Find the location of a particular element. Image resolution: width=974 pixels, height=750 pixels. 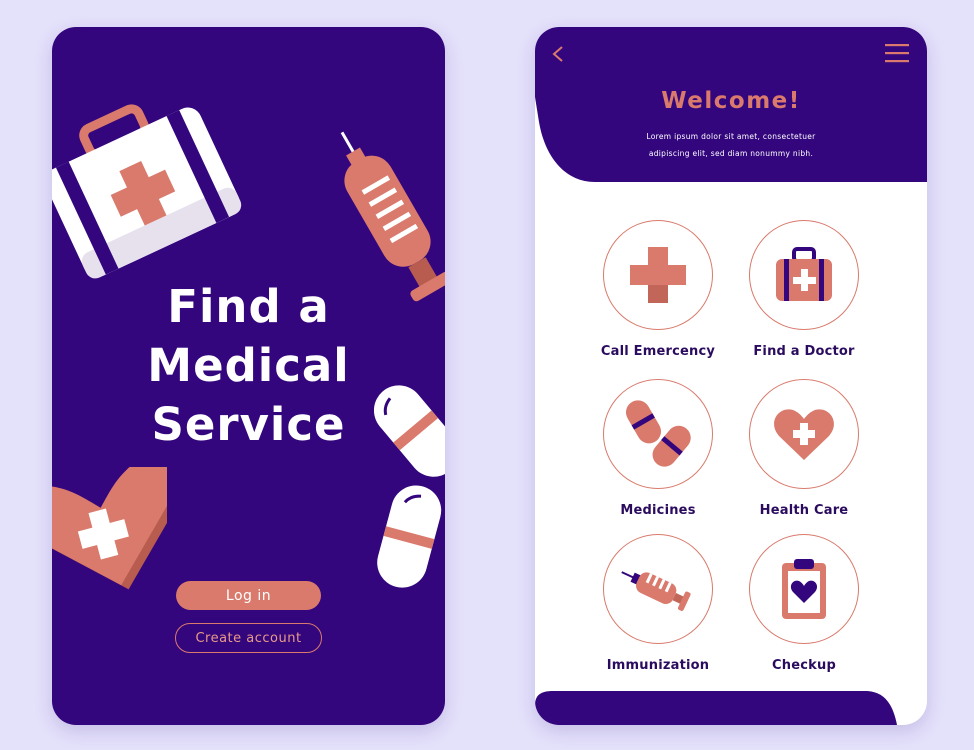

subtitle-line: adipiscing elit, sed diam nonummy nibh. is located at coordinates (731, 153).